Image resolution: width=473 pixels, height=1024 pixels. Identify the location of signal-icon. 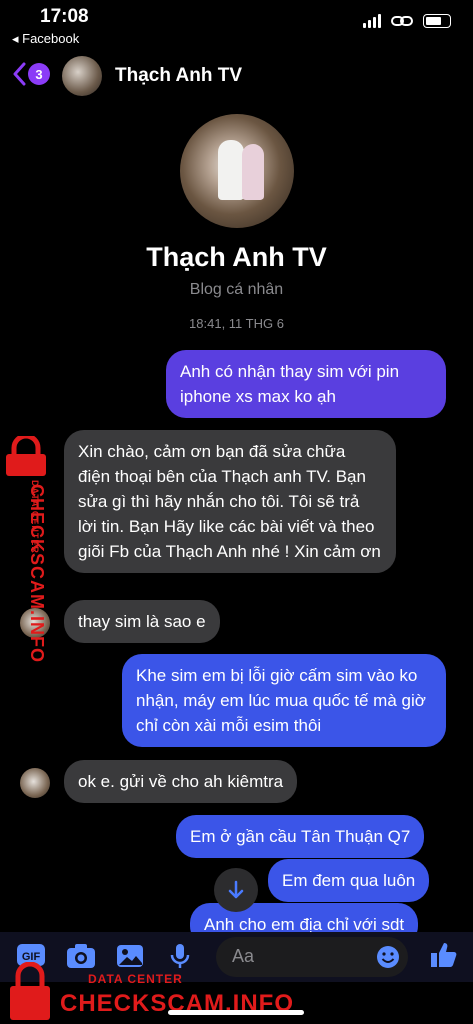
(372, 21).